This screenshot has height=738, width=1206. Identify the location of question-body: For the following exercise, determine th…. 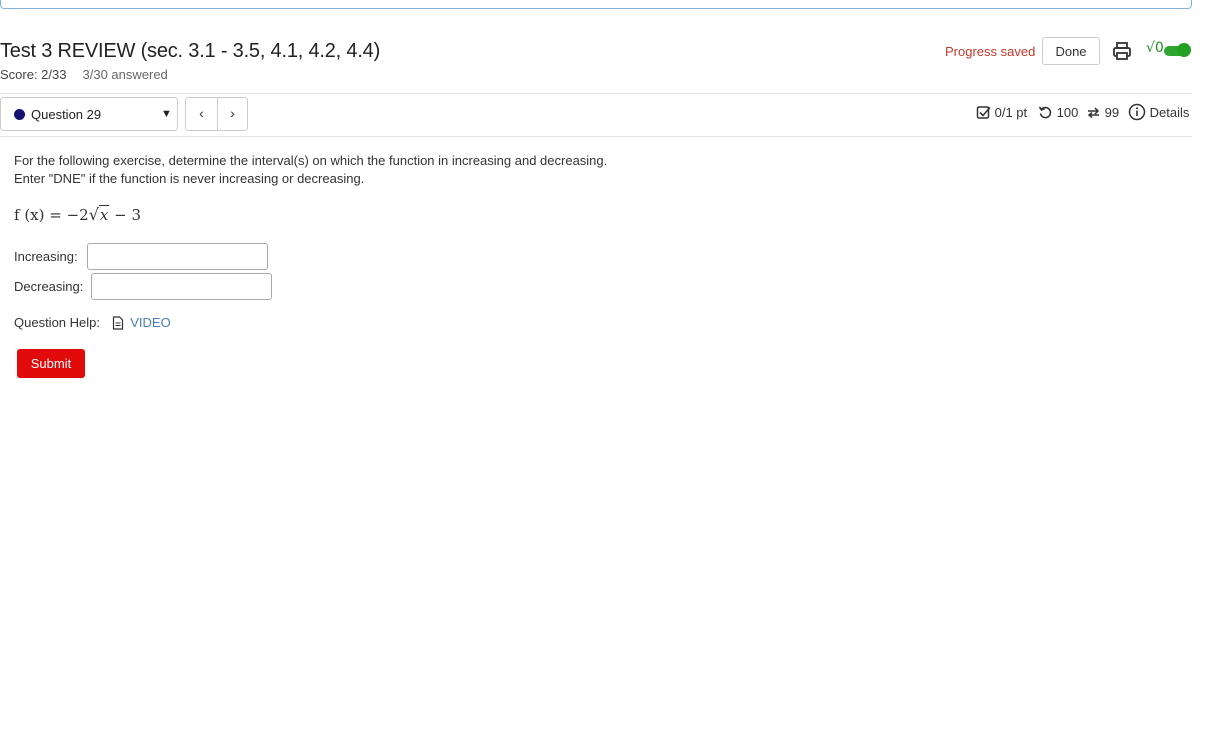
(324, 241).